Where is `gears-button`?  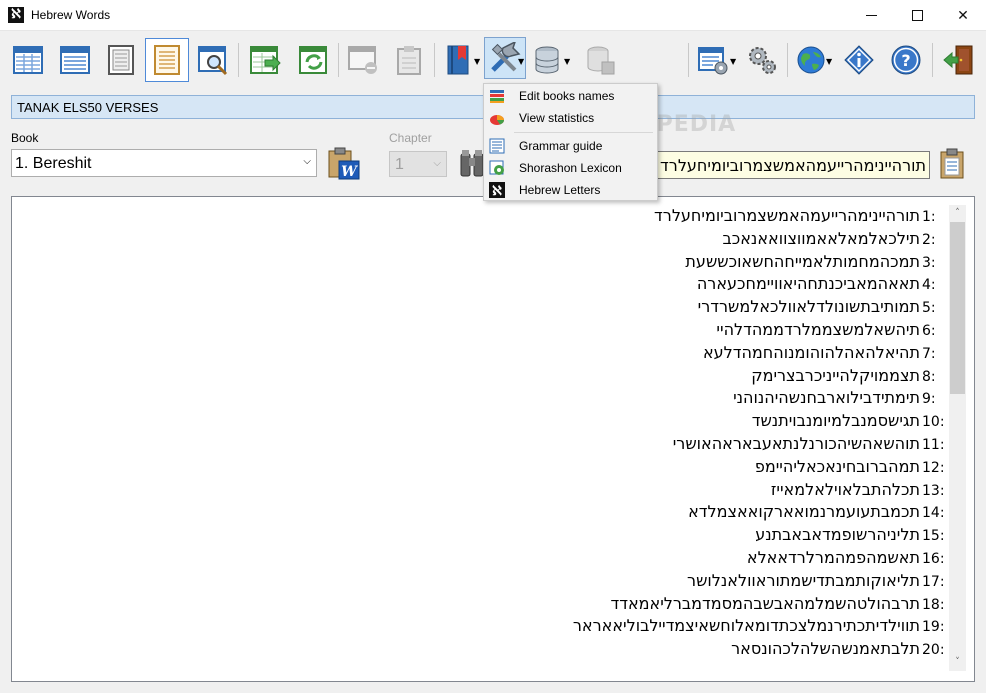
gears-button is located at coordinates (762, 60).